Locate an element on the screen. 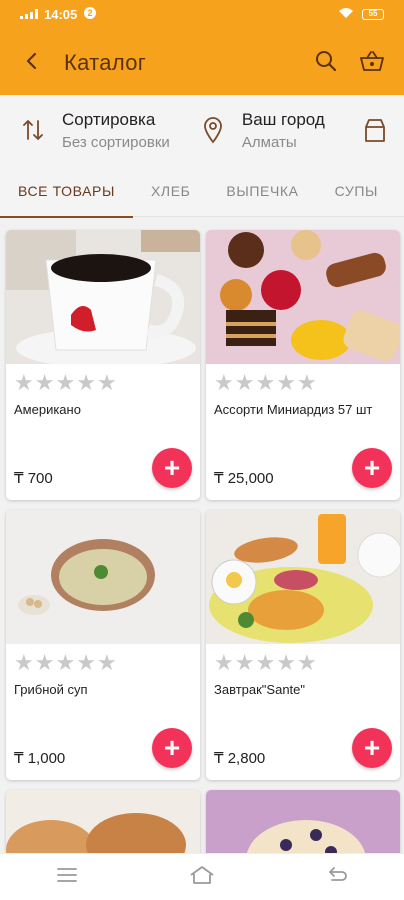  back-nav-button is located at coordinates (337, 877).